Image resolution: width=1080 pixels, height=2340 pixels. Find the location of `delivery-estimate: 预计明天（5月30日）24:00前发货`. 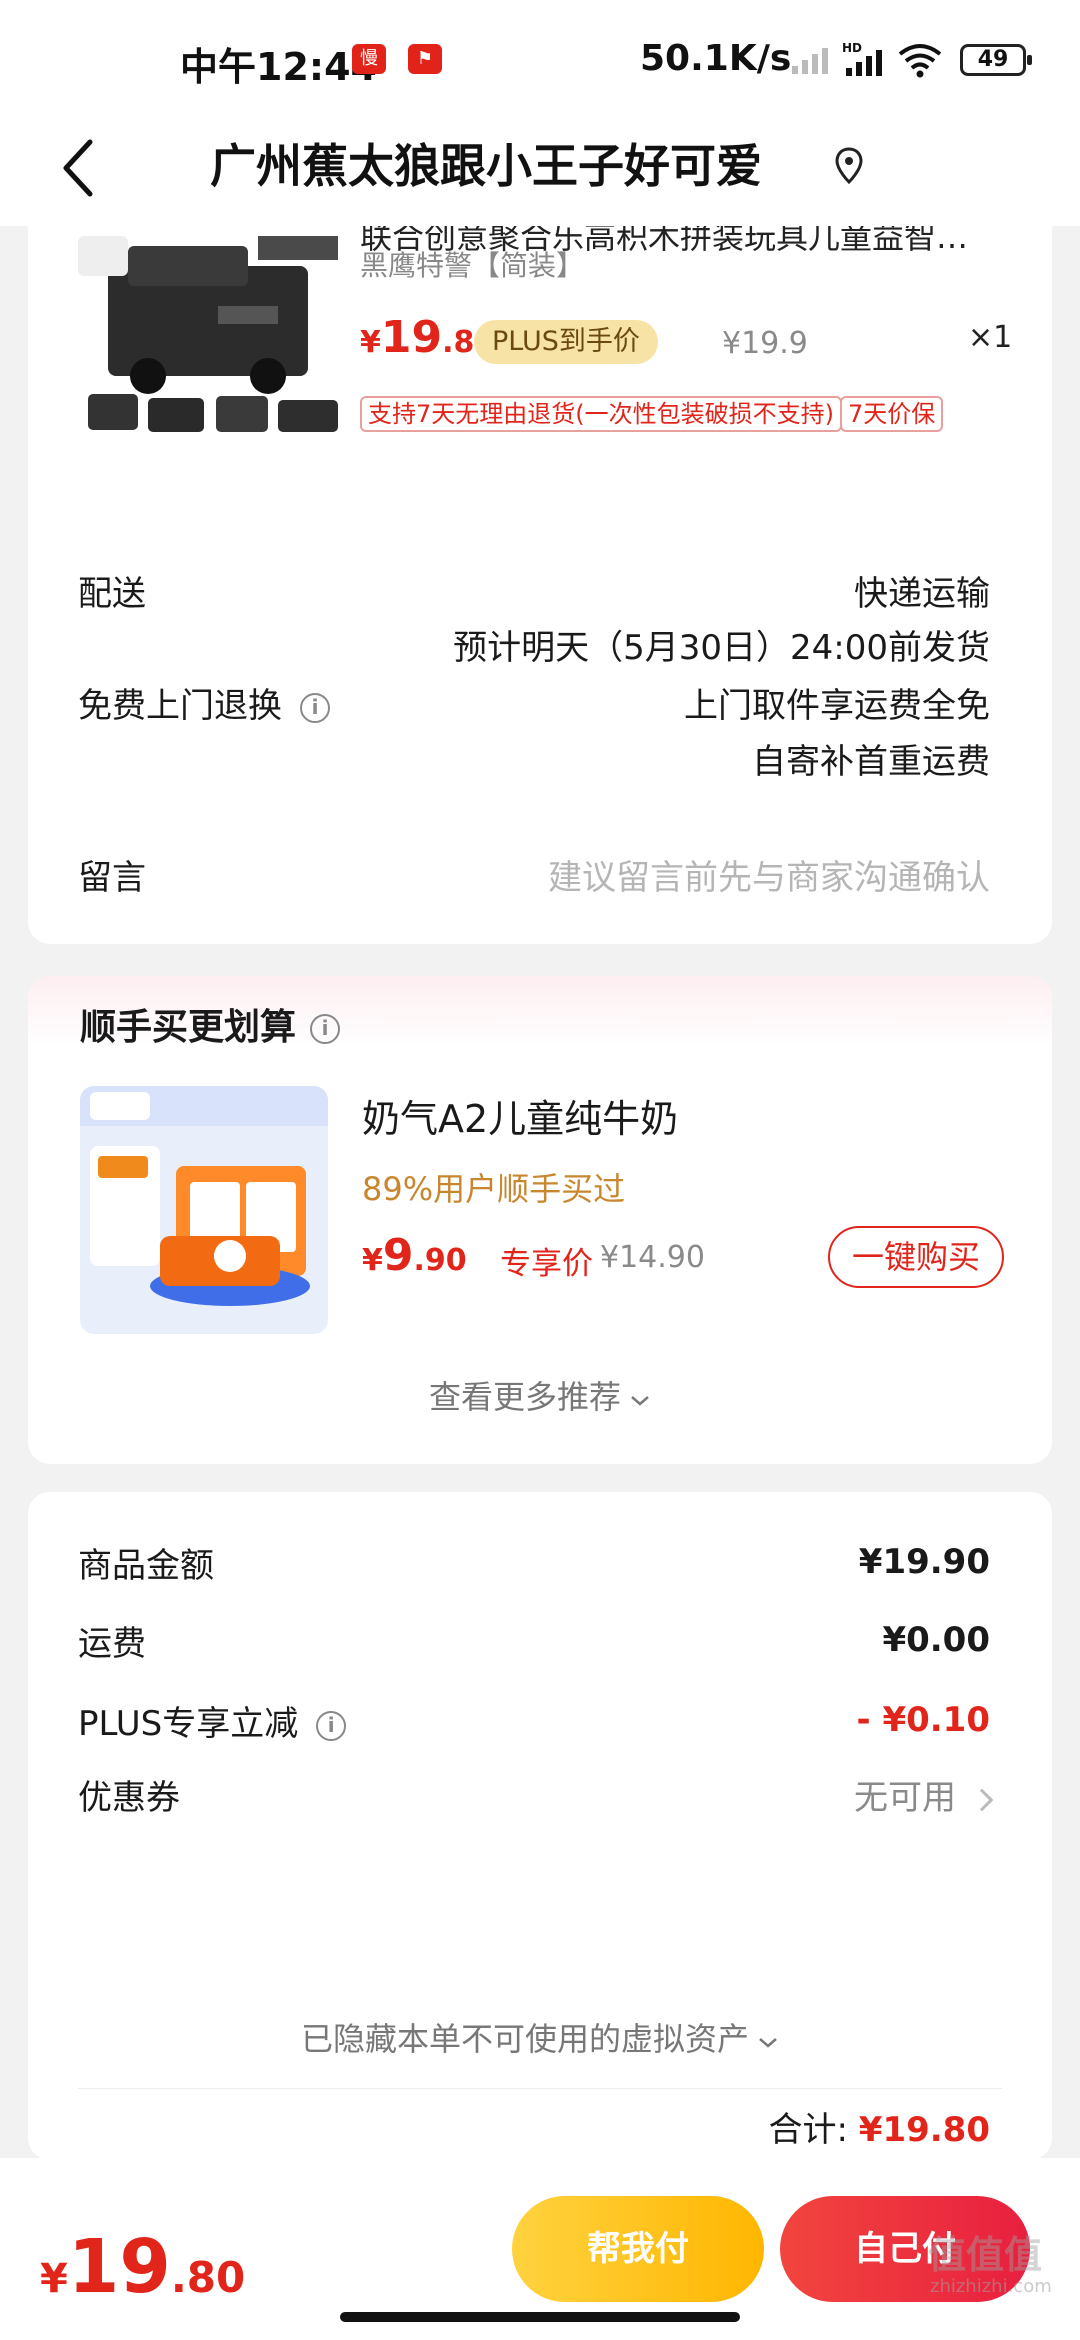

delivery-estimate: 预计明天（5月30日）24:00前发货 is located at coordinates (721, 648).